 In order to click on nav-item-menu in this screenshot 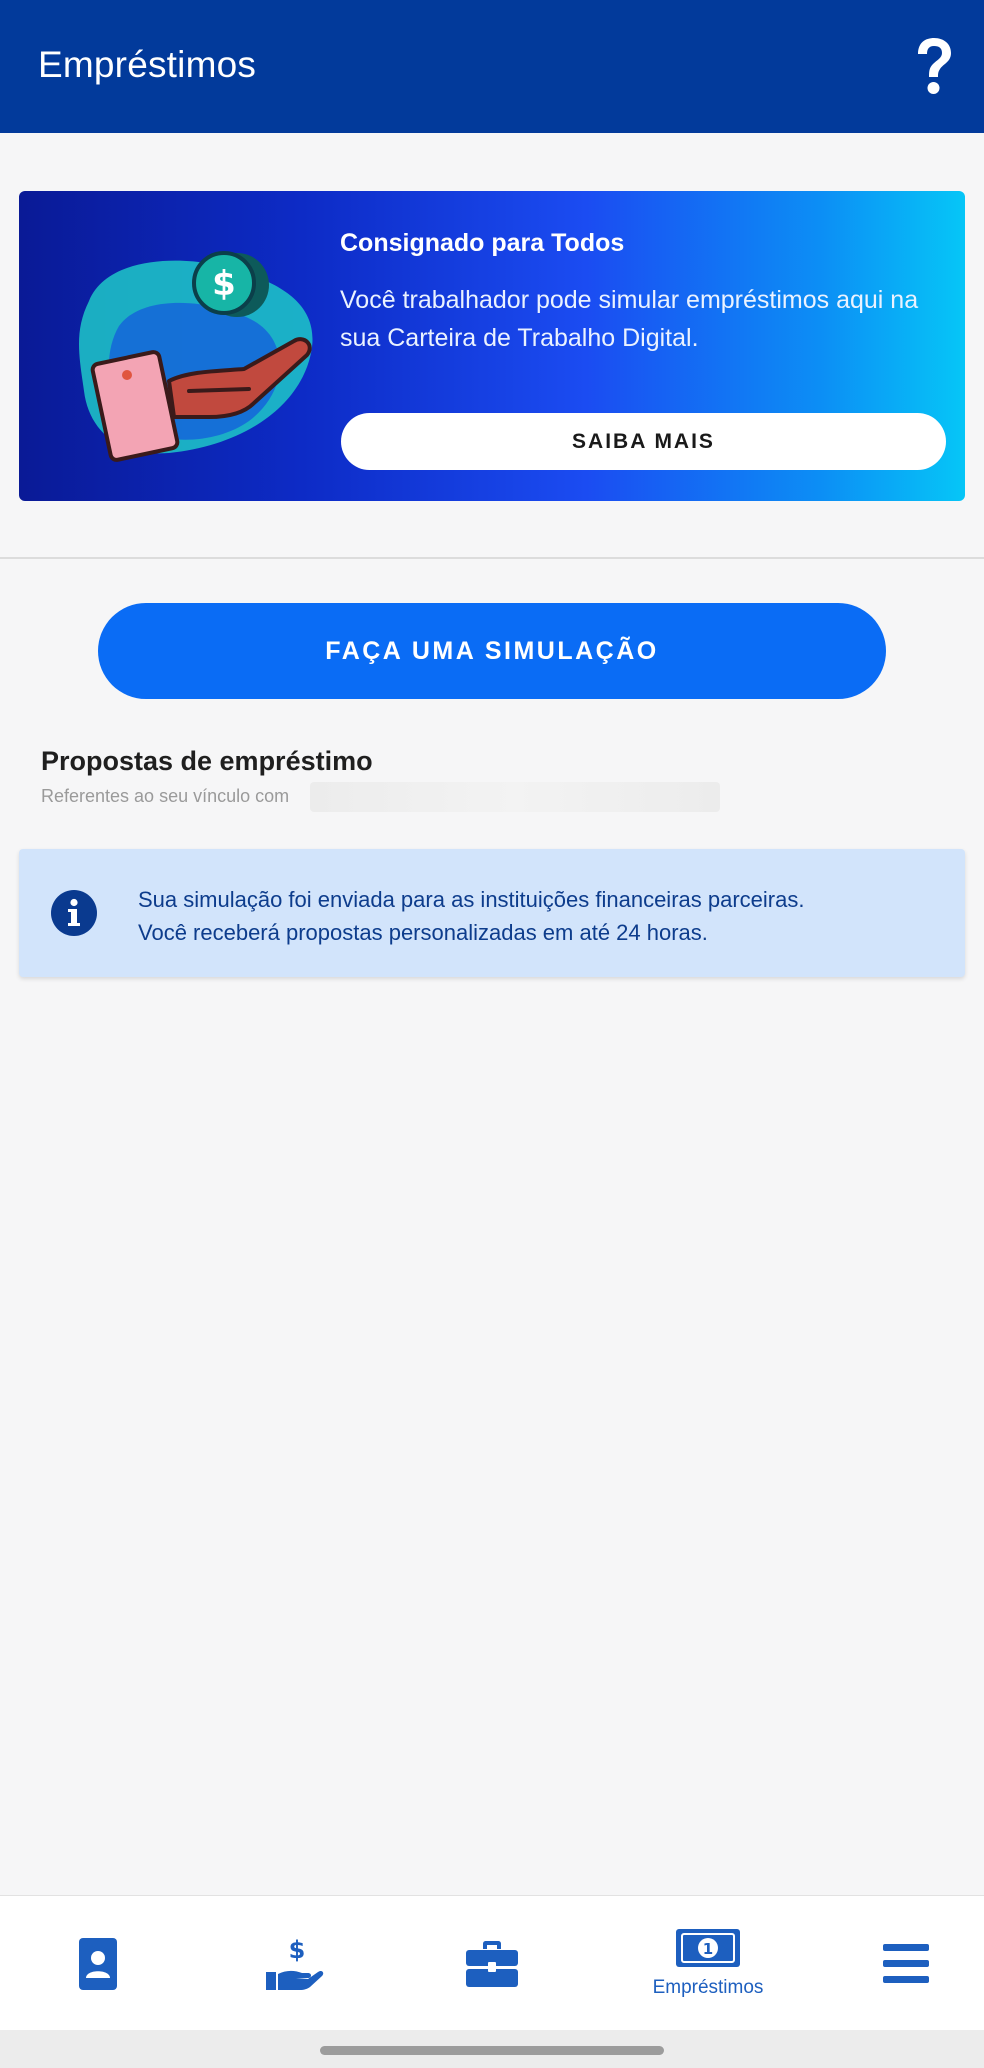, I will do `click(906, 1963)`.